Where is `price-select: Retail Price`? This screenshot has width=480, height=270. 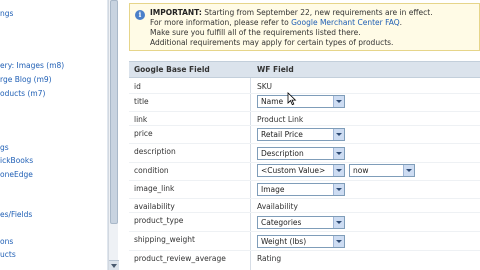
price-select: Retail Price is located at coordinates (301, 134).